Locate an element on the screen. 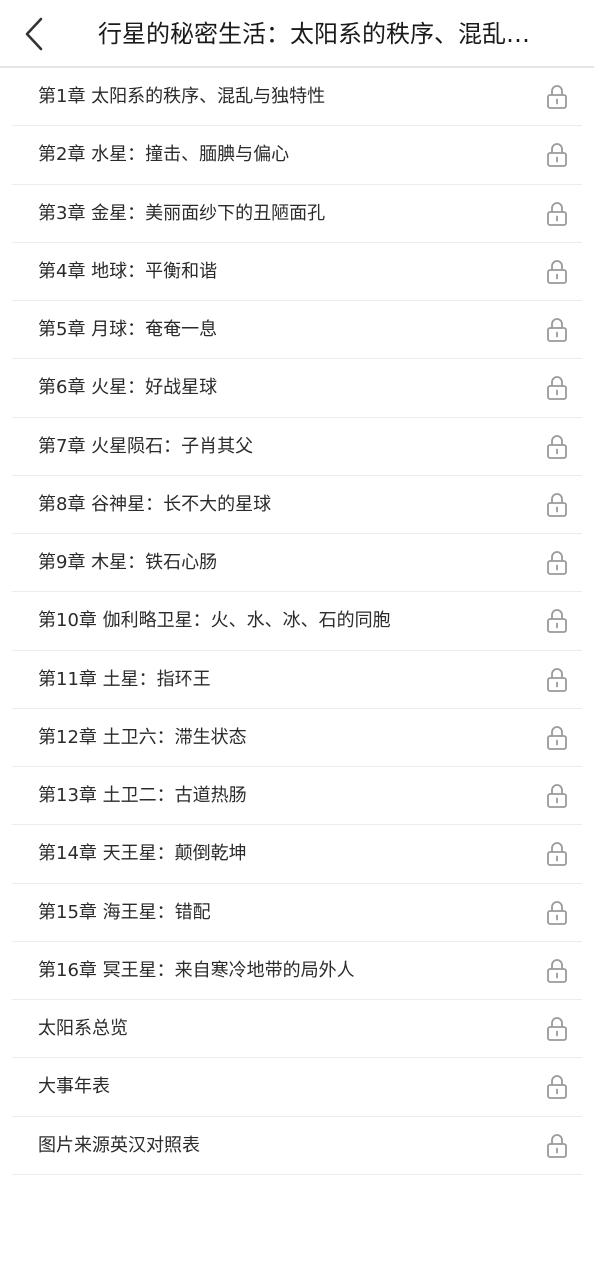 The width and height of the screenshot is (594, 1280). chapter-row: 第7章 火星陨石：子肖其父 is located at coordinates (297, 447).